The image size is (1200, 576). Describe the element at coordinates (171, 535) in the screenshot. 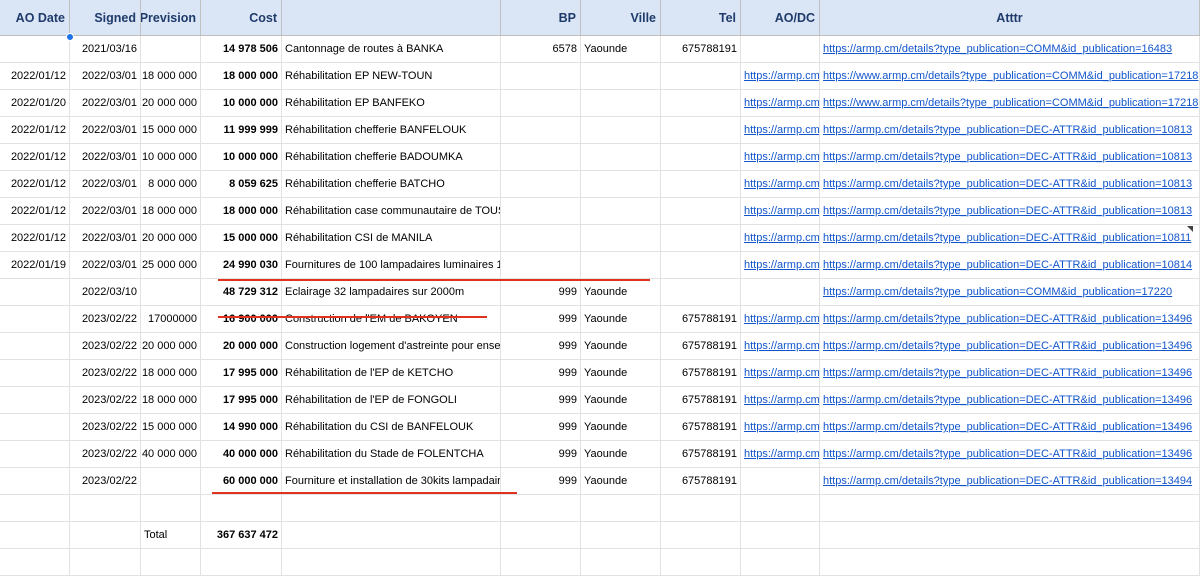

I see `cell-prevision: Total` at that location.